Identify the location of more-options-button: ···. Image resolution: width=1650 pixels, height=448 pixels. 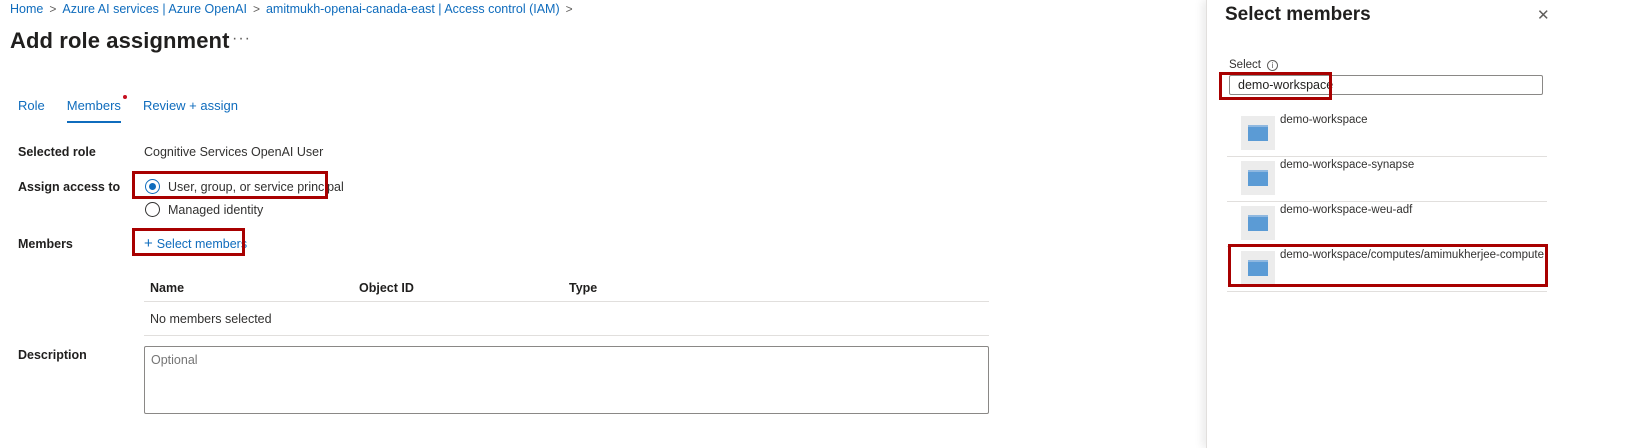
(241, 39).